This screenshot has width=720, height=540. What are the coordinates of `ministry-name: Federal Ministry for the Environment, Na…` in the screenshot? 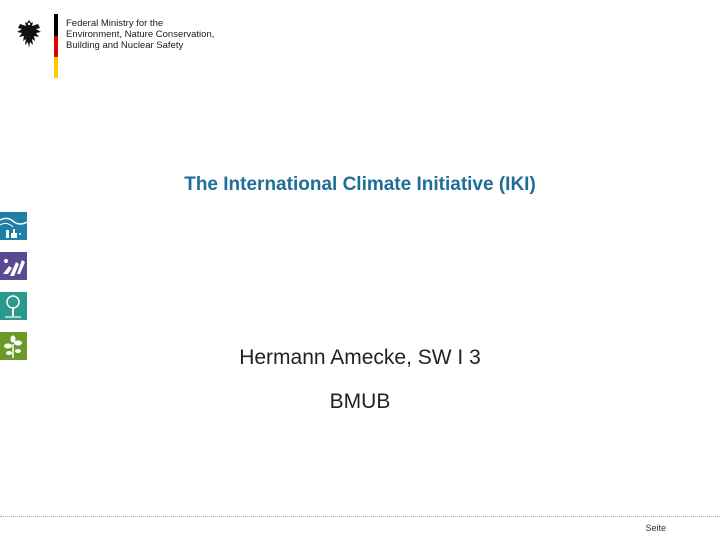 It's located at (140, 34).